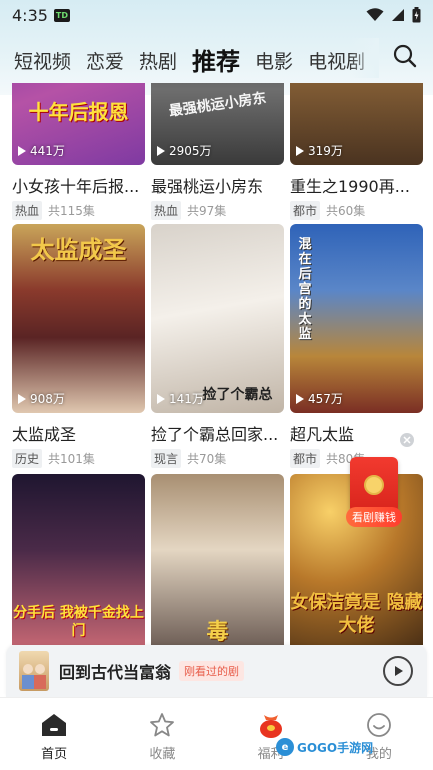 The image size is (433, 770). Describe the element at coordinates (212, 671) in the screenshot. I see `recently-watched-badge: 刚看过的剧` at that location.